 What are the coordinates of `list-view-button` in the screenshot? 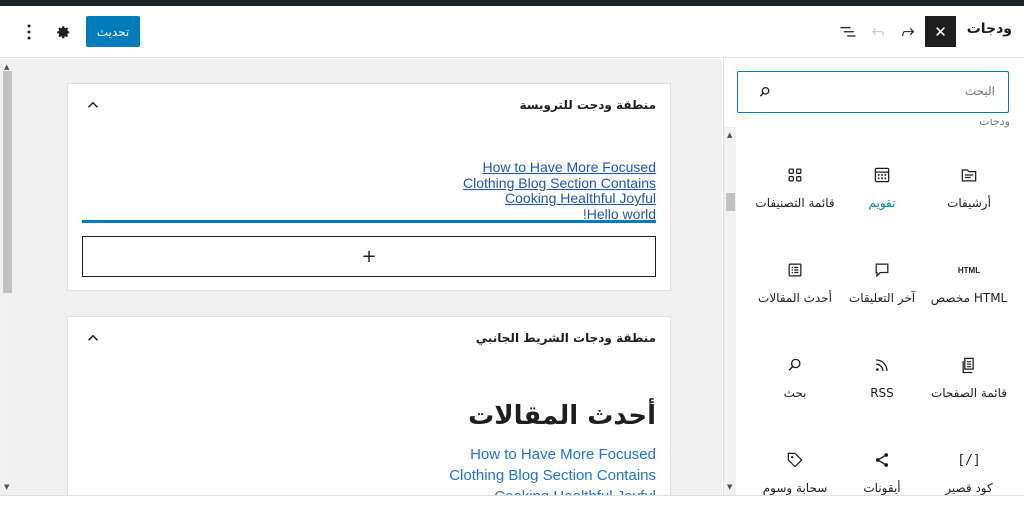 It's located at (848, 31).